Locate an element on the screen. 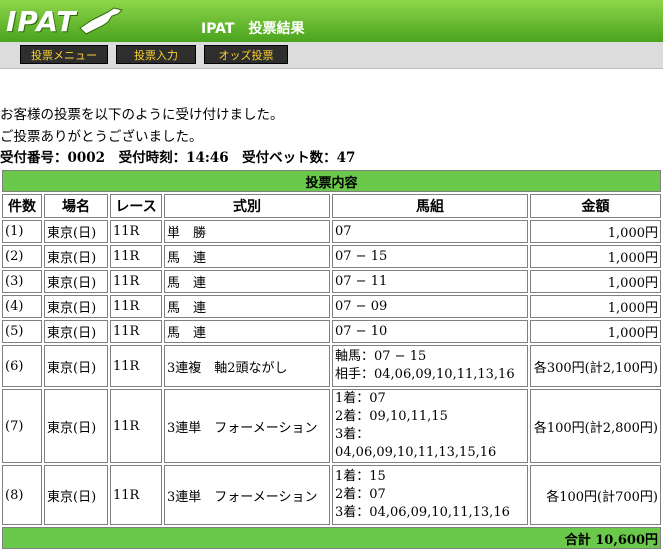 Image resolution: width=663 pixels, height=554 pixels. row-combo: 07 is located at coordinates (430, 231).